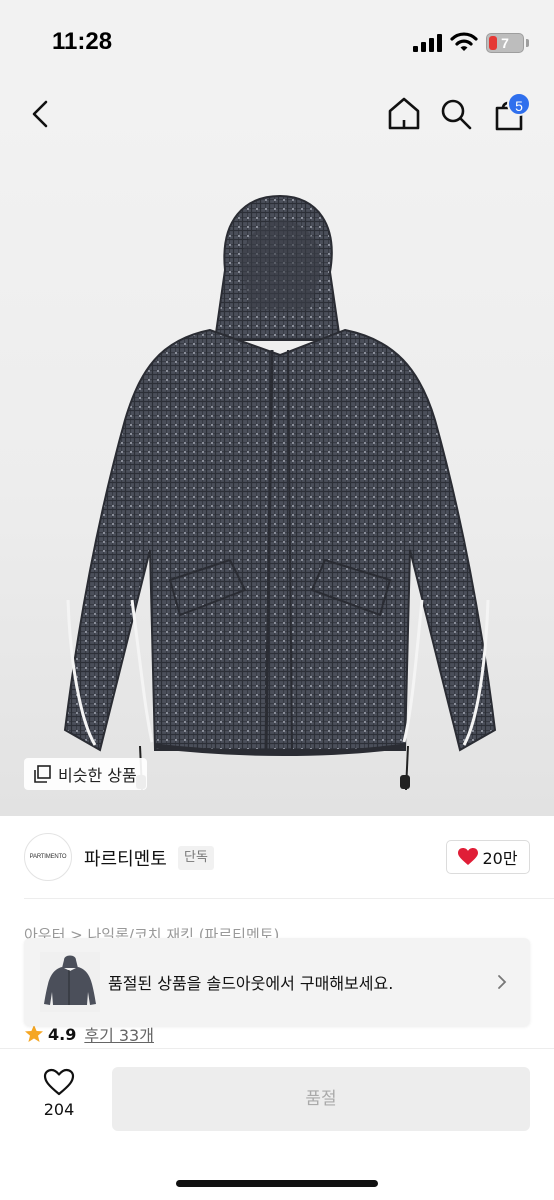 The image size is (554, 1200). What do you see at coordinates (500, 858) in the screenshot?
I see `brand-like-count: 20만` at bounding box center [500, 858].